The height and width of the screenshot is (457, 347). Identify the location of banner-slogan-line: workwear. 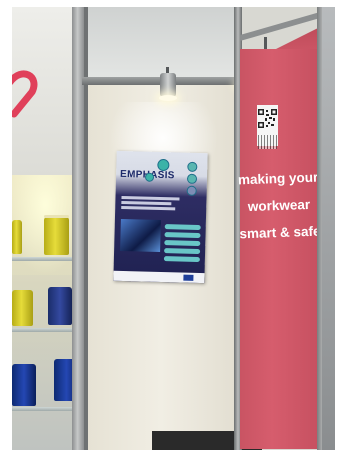
(279, 205).